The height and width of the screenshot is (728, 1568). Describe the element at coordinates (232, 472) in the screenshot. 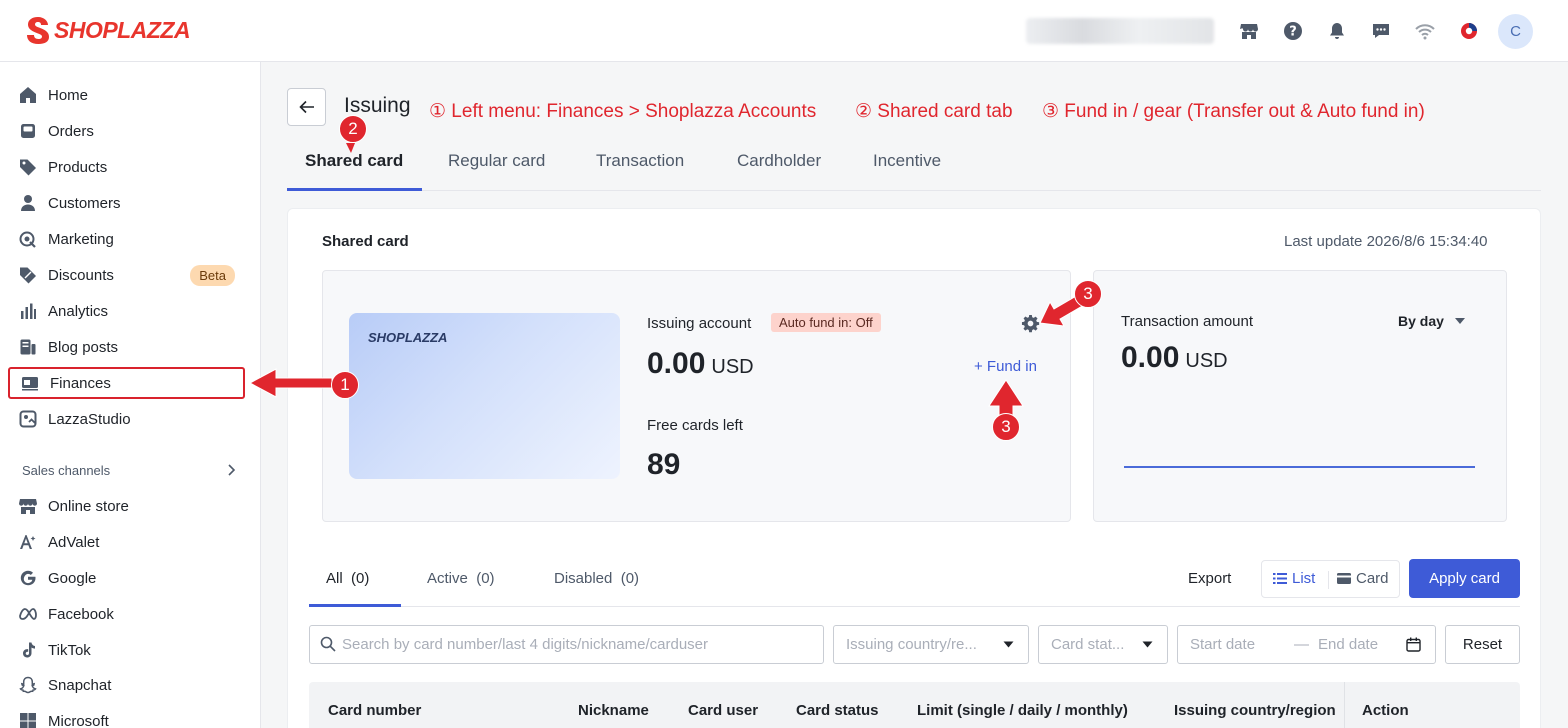

I see `chevron-right-icon` at that location.